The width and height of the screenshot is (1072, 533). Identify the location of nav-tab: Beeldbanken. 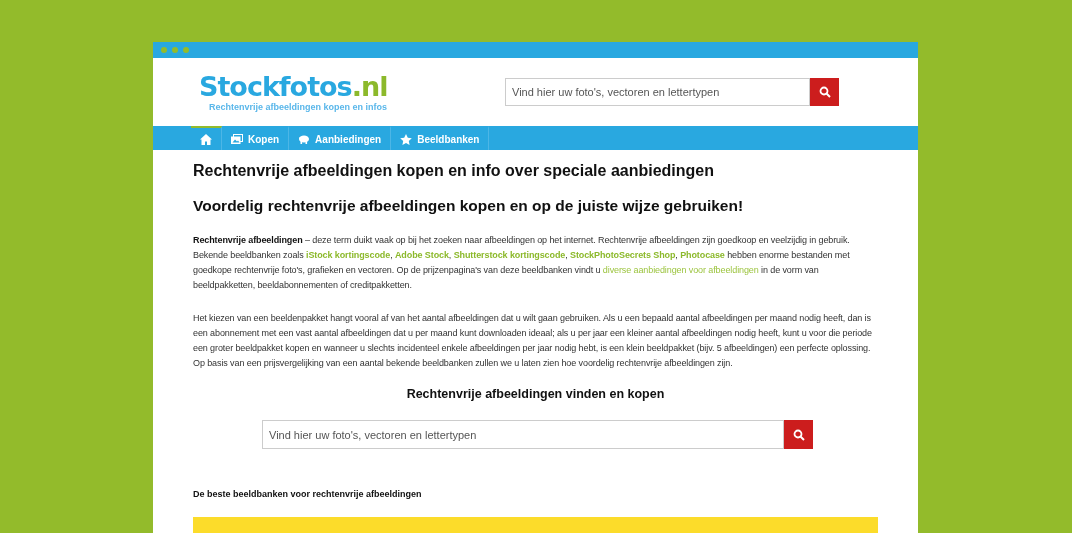
(440, 138).